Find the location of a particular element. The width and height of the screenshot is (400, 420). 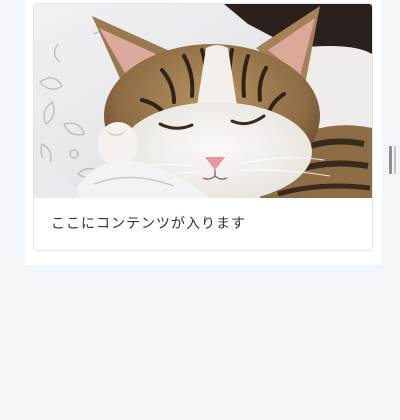

cat-paw is located at coordinates (118, 144).